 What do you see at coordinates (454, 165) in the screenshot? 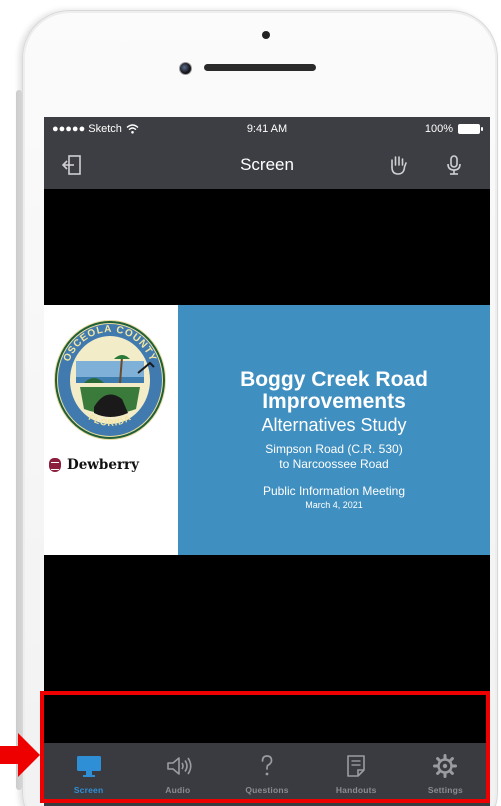
I see `microphone-icon` at bounding box center [454, 165].